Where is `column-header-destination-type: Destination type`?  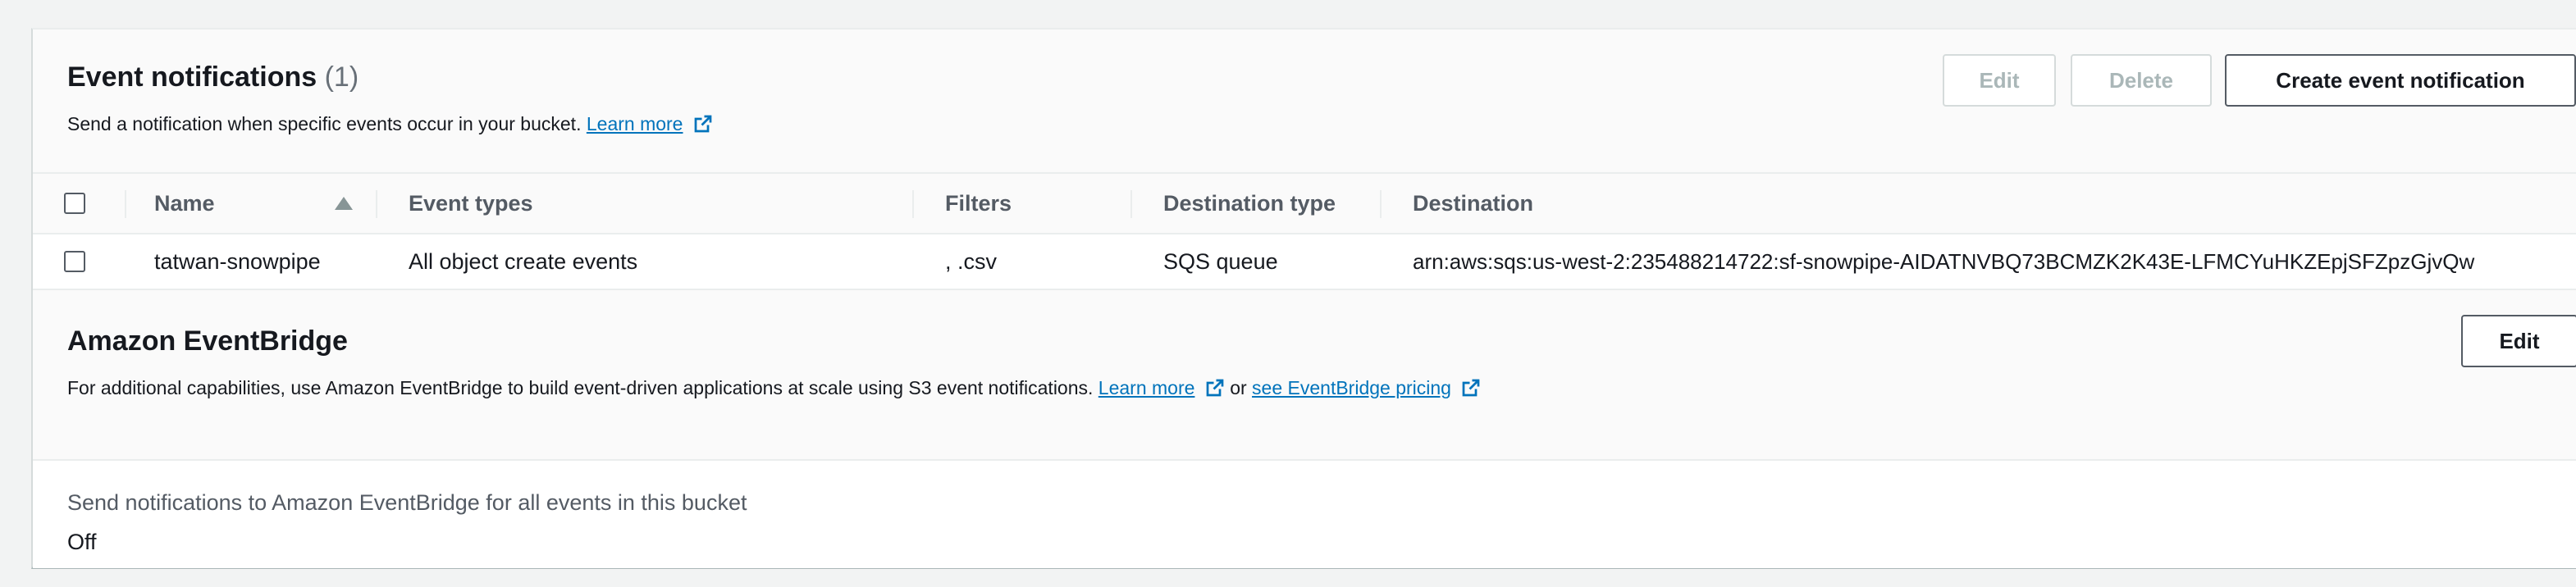
column-header-destination-type: Destination type is located at coordinates (1249, 203).